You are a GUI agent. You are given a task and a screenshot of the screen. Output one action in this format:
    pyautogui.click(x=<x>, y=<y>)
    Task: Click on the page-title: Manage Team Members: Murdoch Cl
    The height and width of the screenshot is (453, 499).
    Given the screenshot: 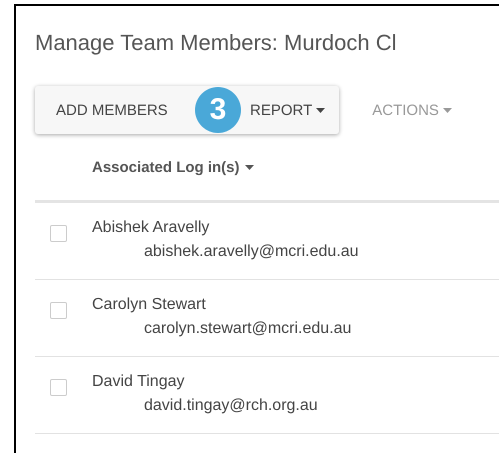 What is the action you would take?
    pyautogui.click(x=216, y=43)
    